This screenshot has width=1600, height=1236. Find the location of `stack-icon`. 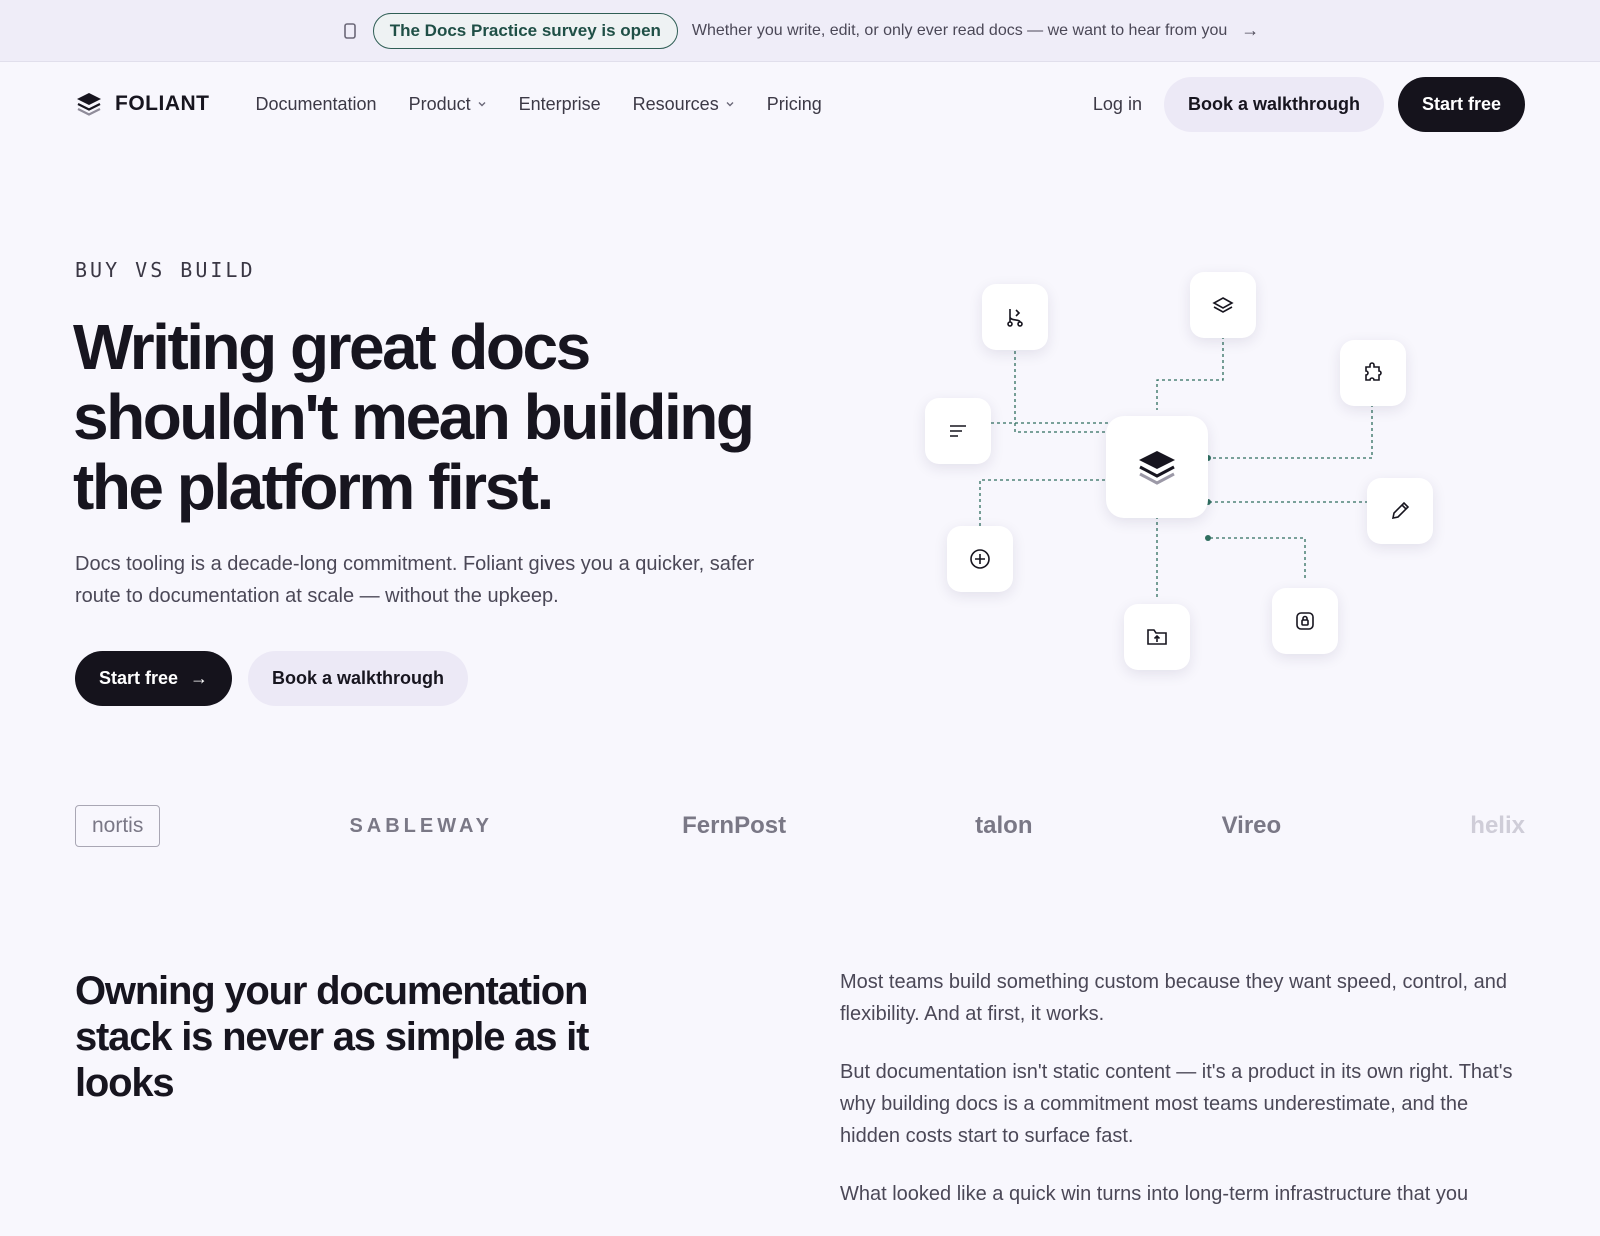

stack-icon is located at coordinates (1223, 305).